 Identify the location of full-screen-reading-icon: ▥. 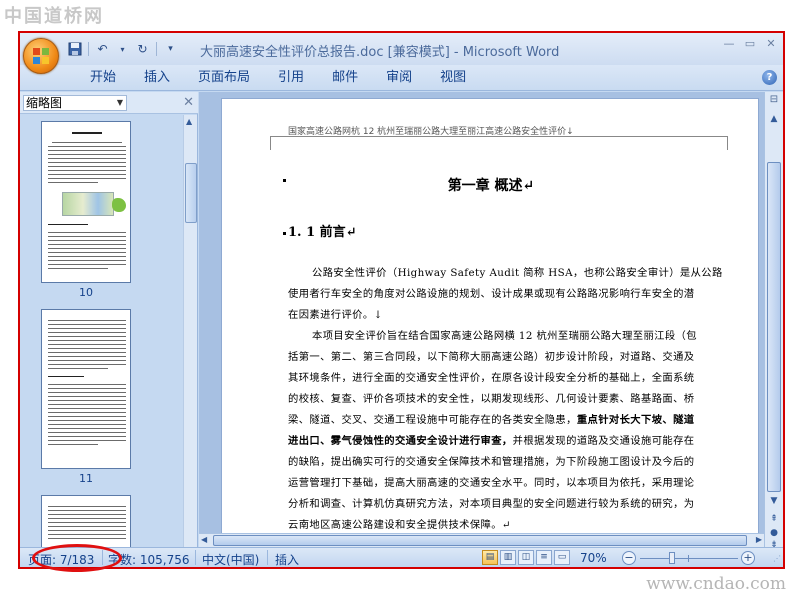
(508, 557).